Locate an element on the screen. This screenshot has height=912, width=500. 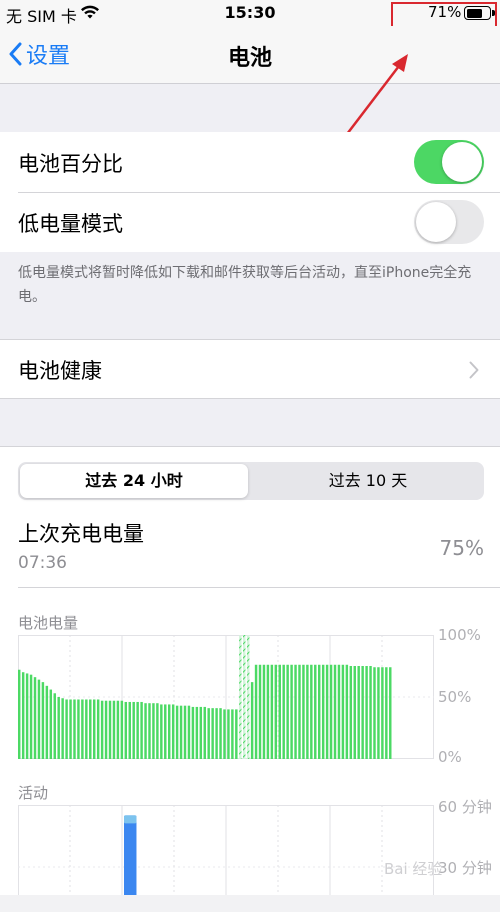
y-tick-100: 100% is located at coordinates (459, 635).